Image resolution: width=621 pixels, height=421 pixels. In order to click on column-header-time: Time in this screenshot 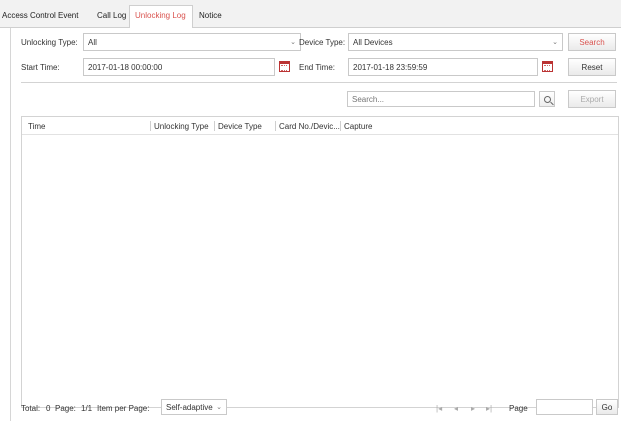, I will do `click(36, 126)`.